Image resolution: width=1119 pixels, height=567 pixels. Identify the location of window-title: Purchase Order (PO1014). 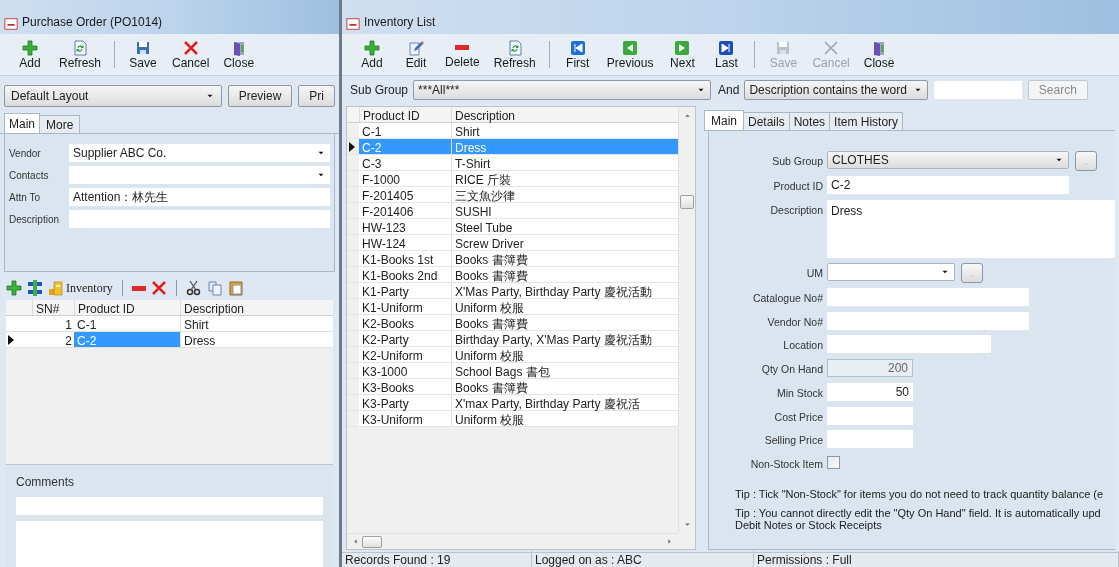
(92, 22).